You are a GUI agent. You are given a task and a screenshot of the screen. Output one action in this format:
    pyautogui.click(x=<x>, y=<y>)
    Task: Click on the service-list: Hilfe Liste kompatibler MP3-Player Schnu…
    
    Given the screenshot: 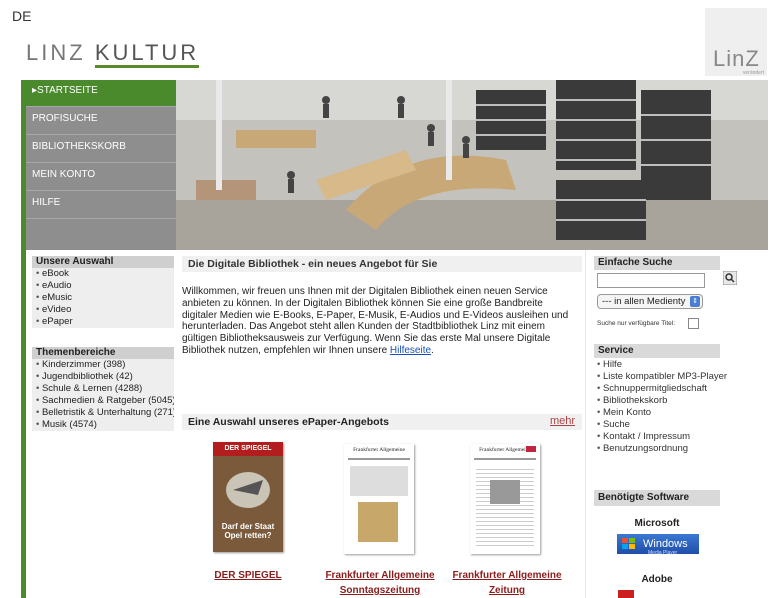 What is the action you would take?
    pyautogui.click(x=660, y=407)
    